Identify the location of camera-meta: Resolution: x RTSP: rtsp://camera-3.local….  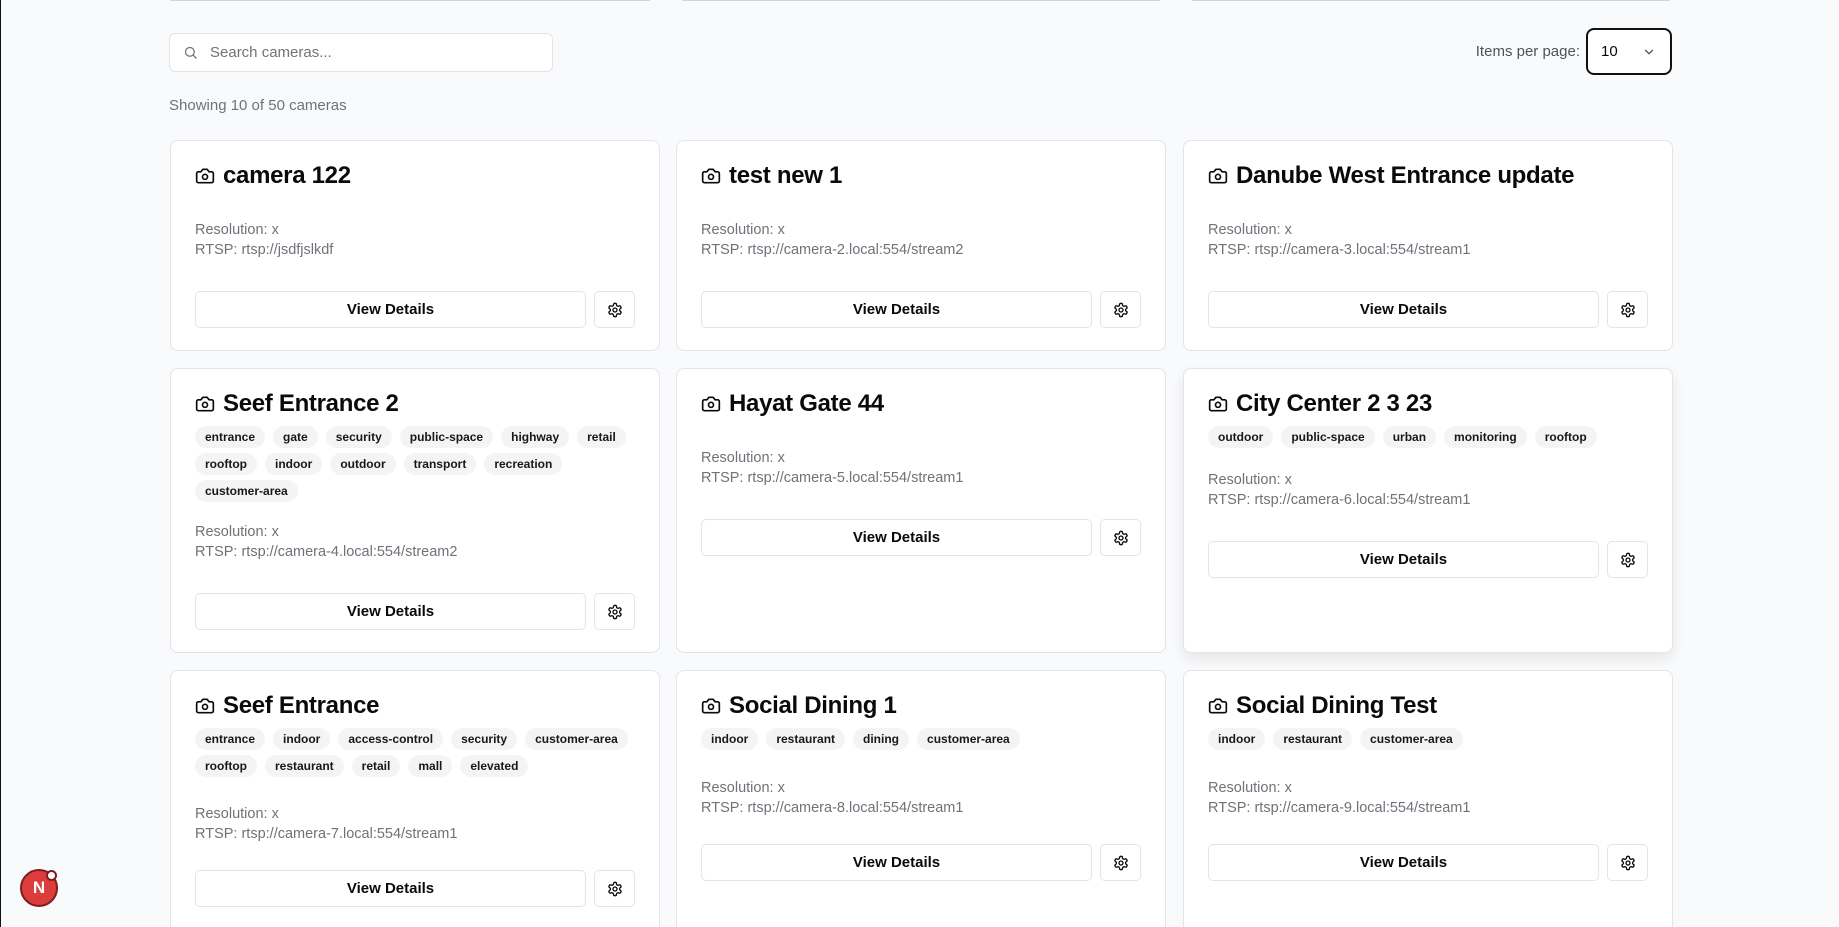
(1339, 240).